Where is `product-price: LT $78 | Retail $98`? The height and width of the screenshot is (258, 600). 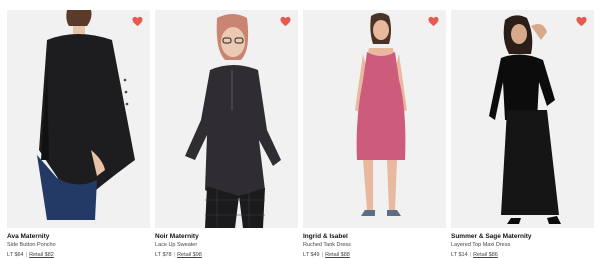
product-price: LT $78 | Retail $98 is located at coordinates (226, 255).